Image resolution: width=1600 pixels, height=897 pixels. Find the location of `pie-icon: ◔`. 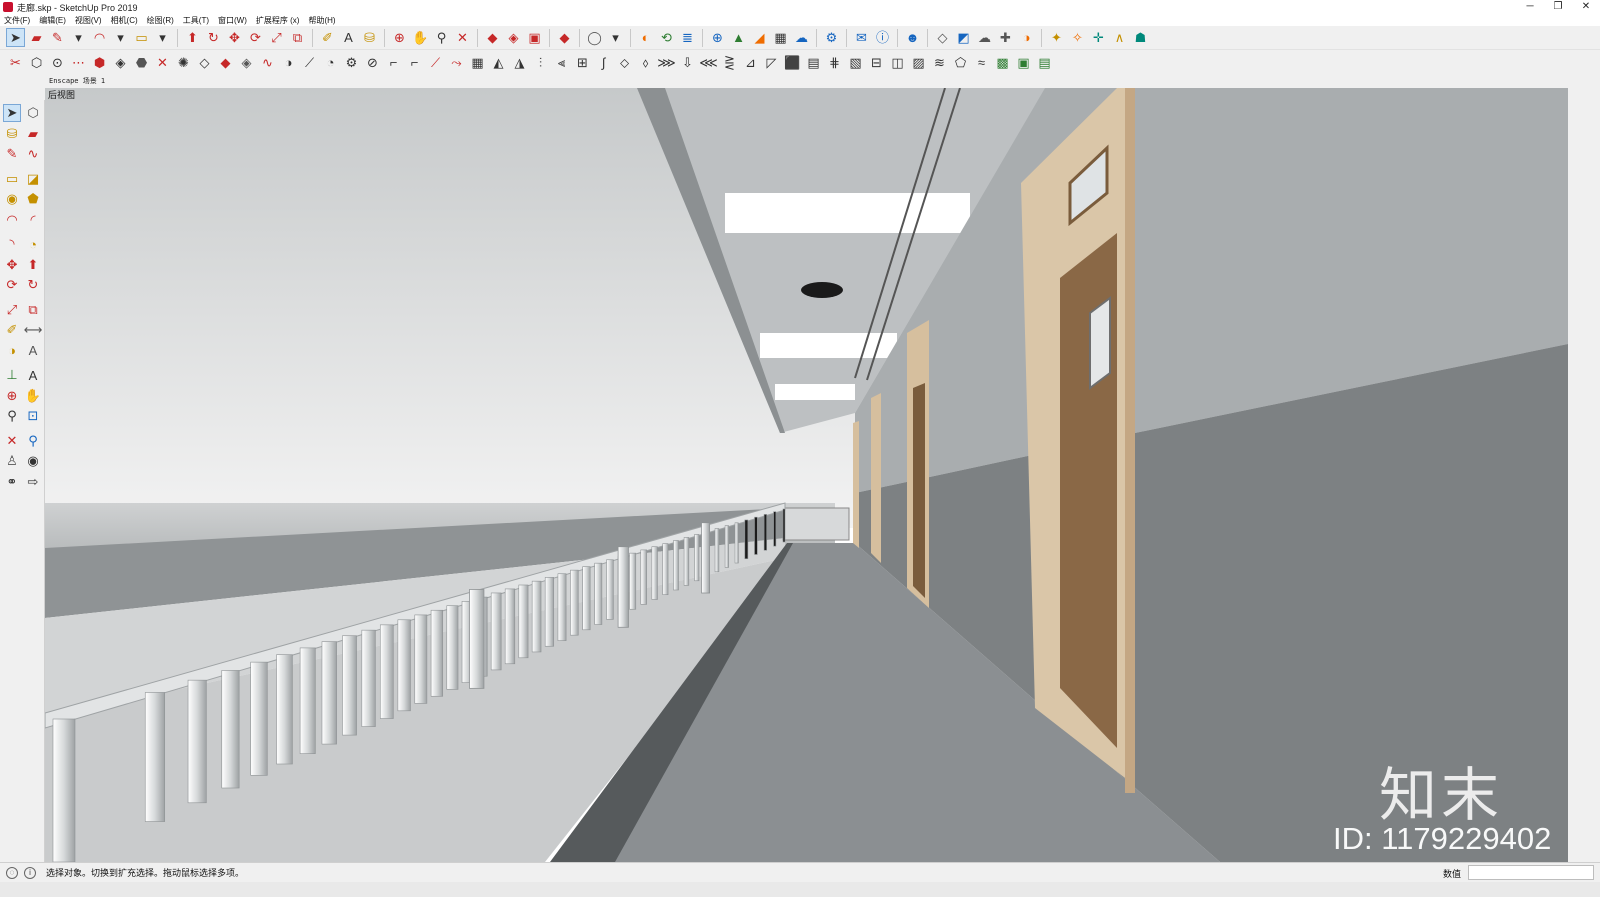

pie-icon: ◔ is located at coordinates (33, 244).